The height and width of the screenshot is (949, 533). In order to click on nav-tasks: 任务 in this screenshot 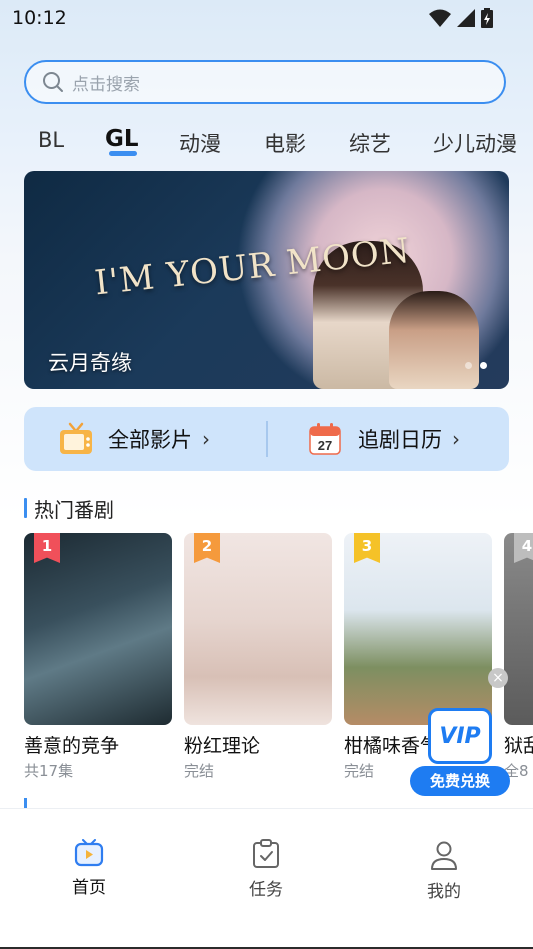, I will do `click(266, 869)`.